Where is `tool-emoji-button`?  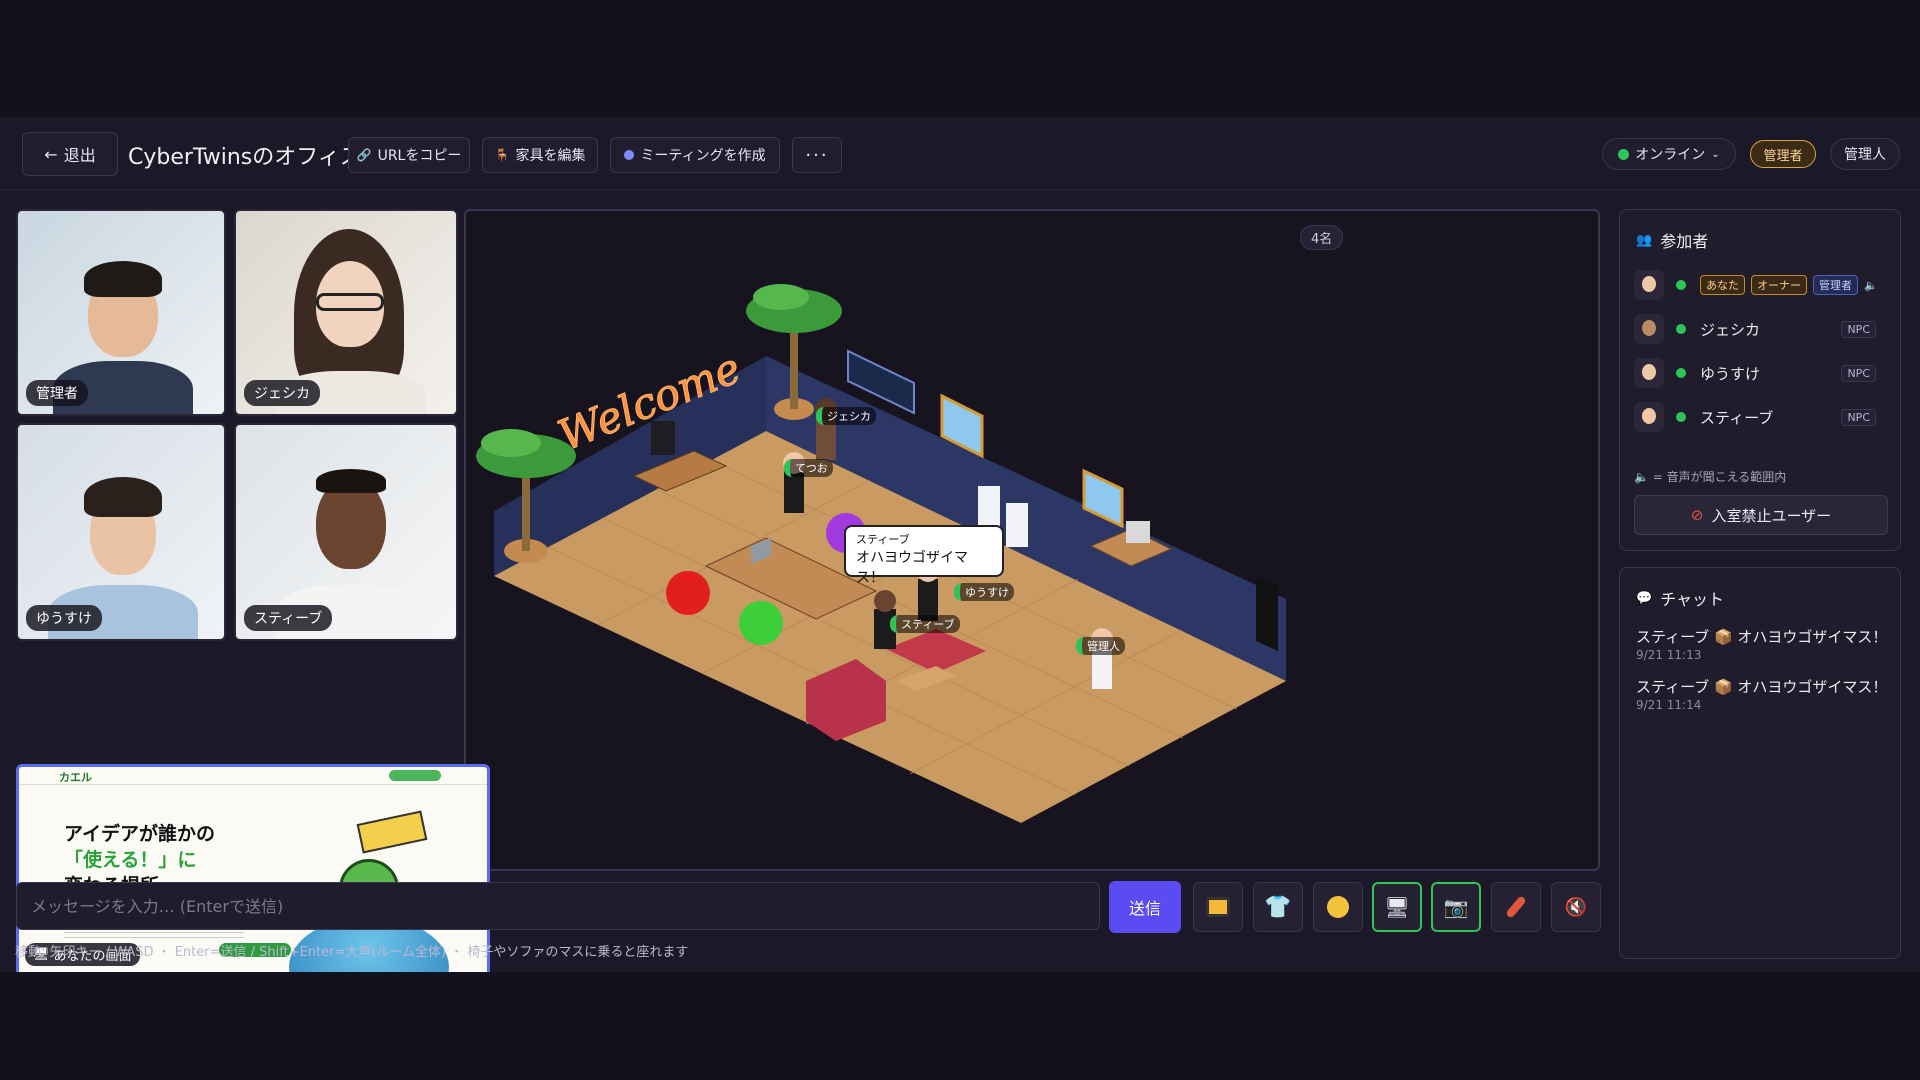
tool-emoji-button is located at coordinates (1338, 907).